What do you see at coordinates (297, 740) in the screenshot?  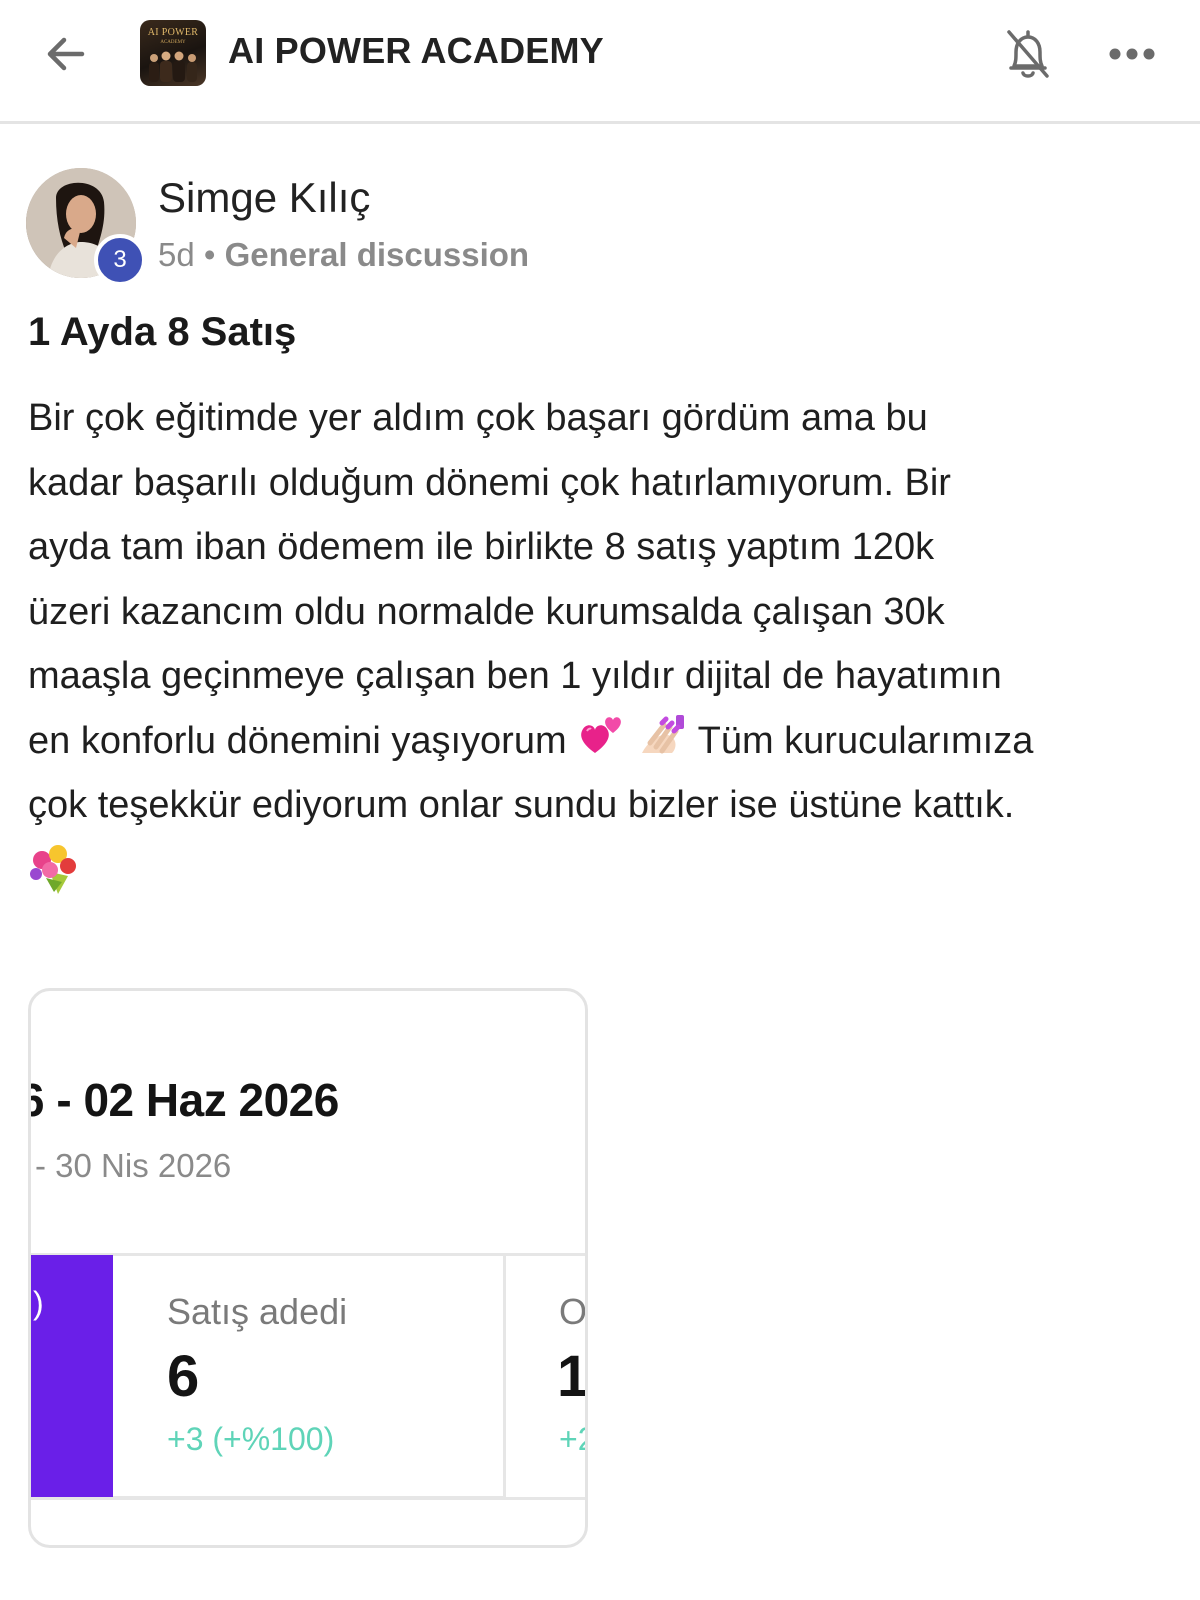 I see `post-body-text: en konforlu dönemini yaşıyorum` at bounding box center [297, 740].